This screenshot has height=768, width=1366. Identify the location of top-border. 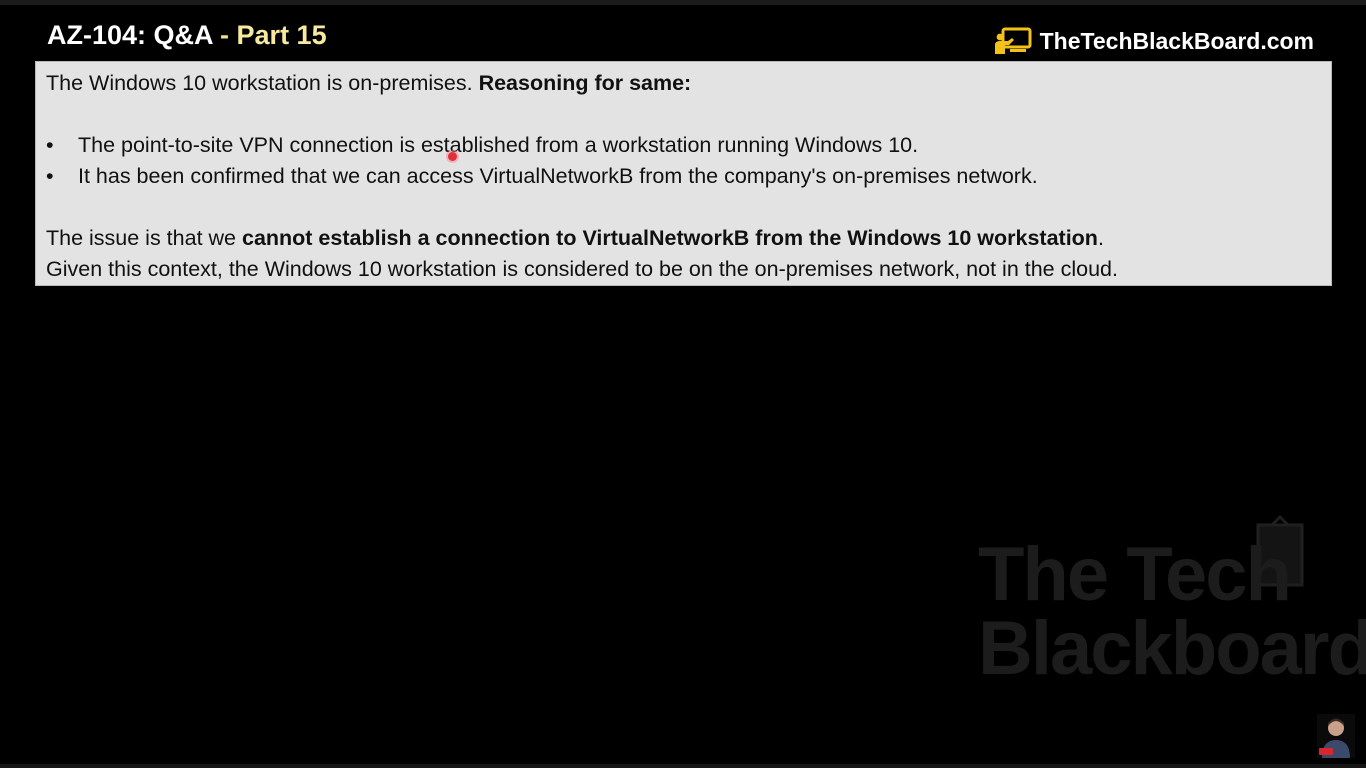
(683, 2).